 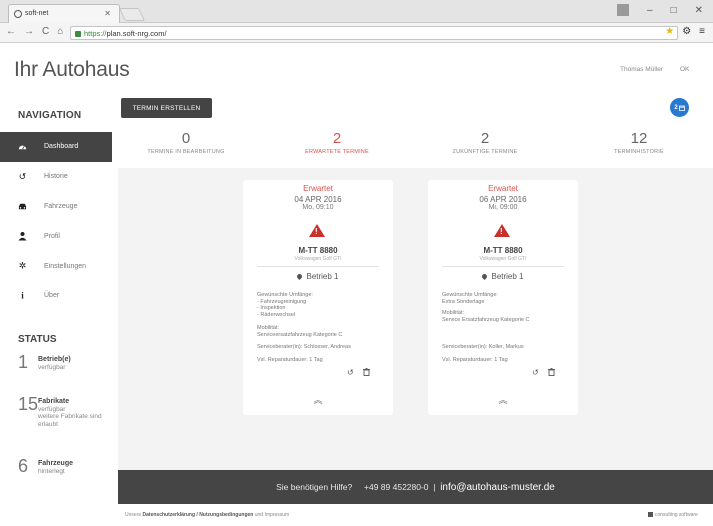 I want to click on browser-toolbar-actions: ★ ⚙ ≡, so click(x=685, y=31).